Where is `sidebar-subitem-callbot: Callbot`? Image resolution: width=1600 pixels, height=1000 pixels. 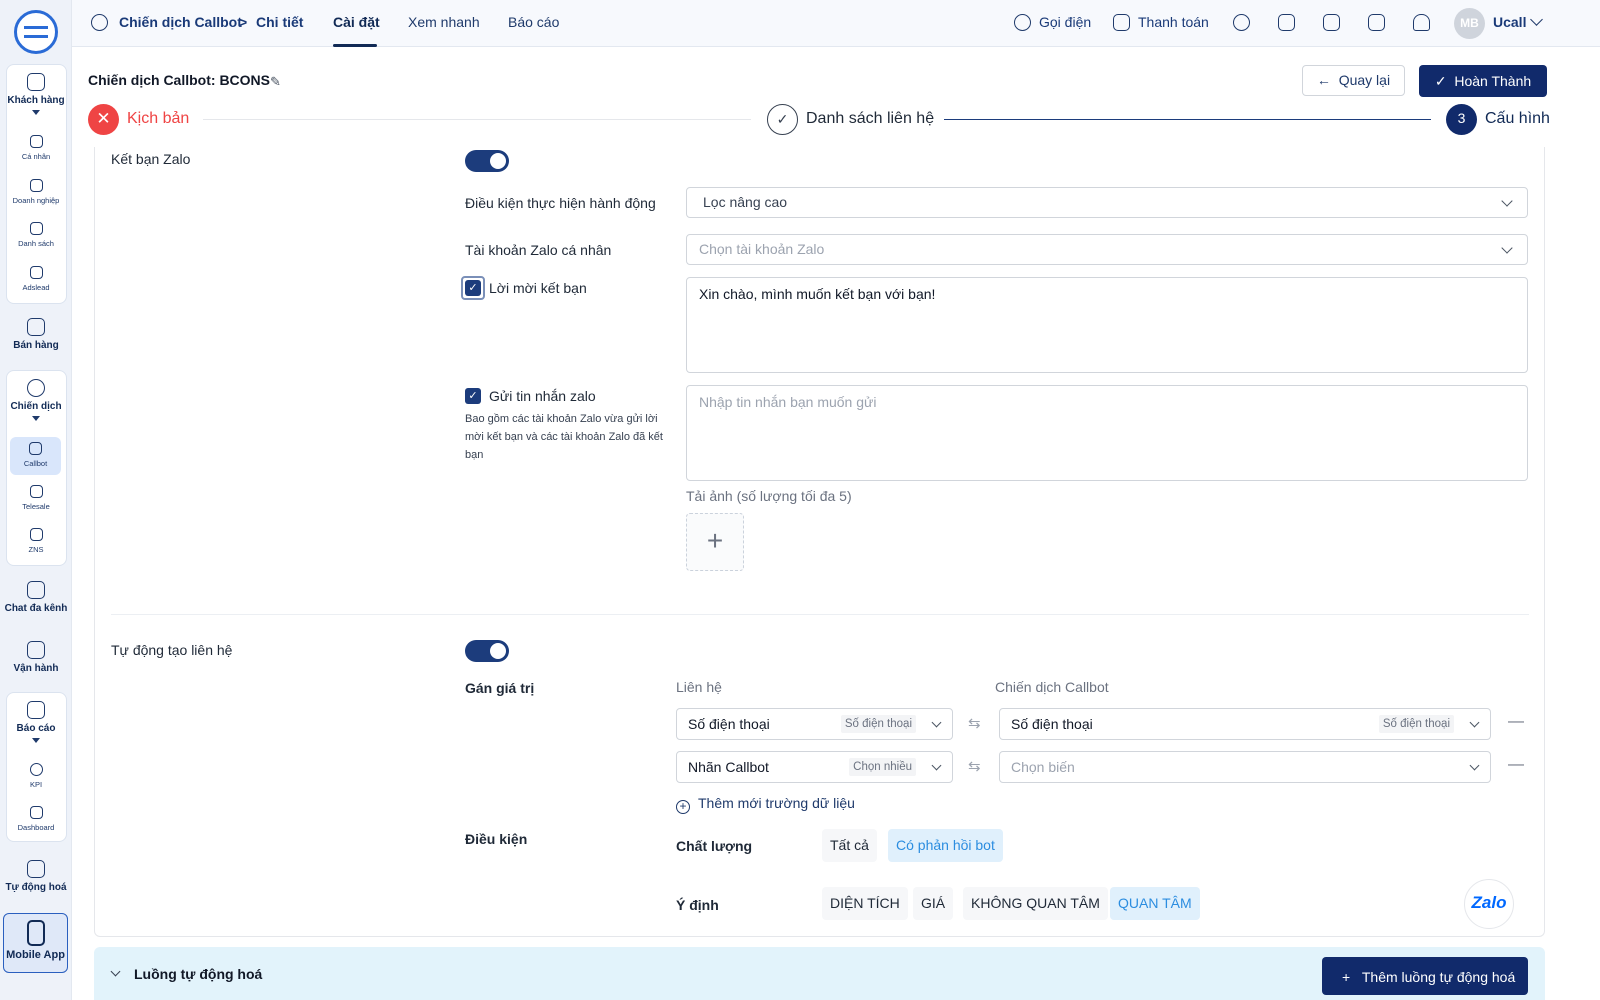
sidebar-subitem-callbot: Callbot is located at coordinates (35, 456).